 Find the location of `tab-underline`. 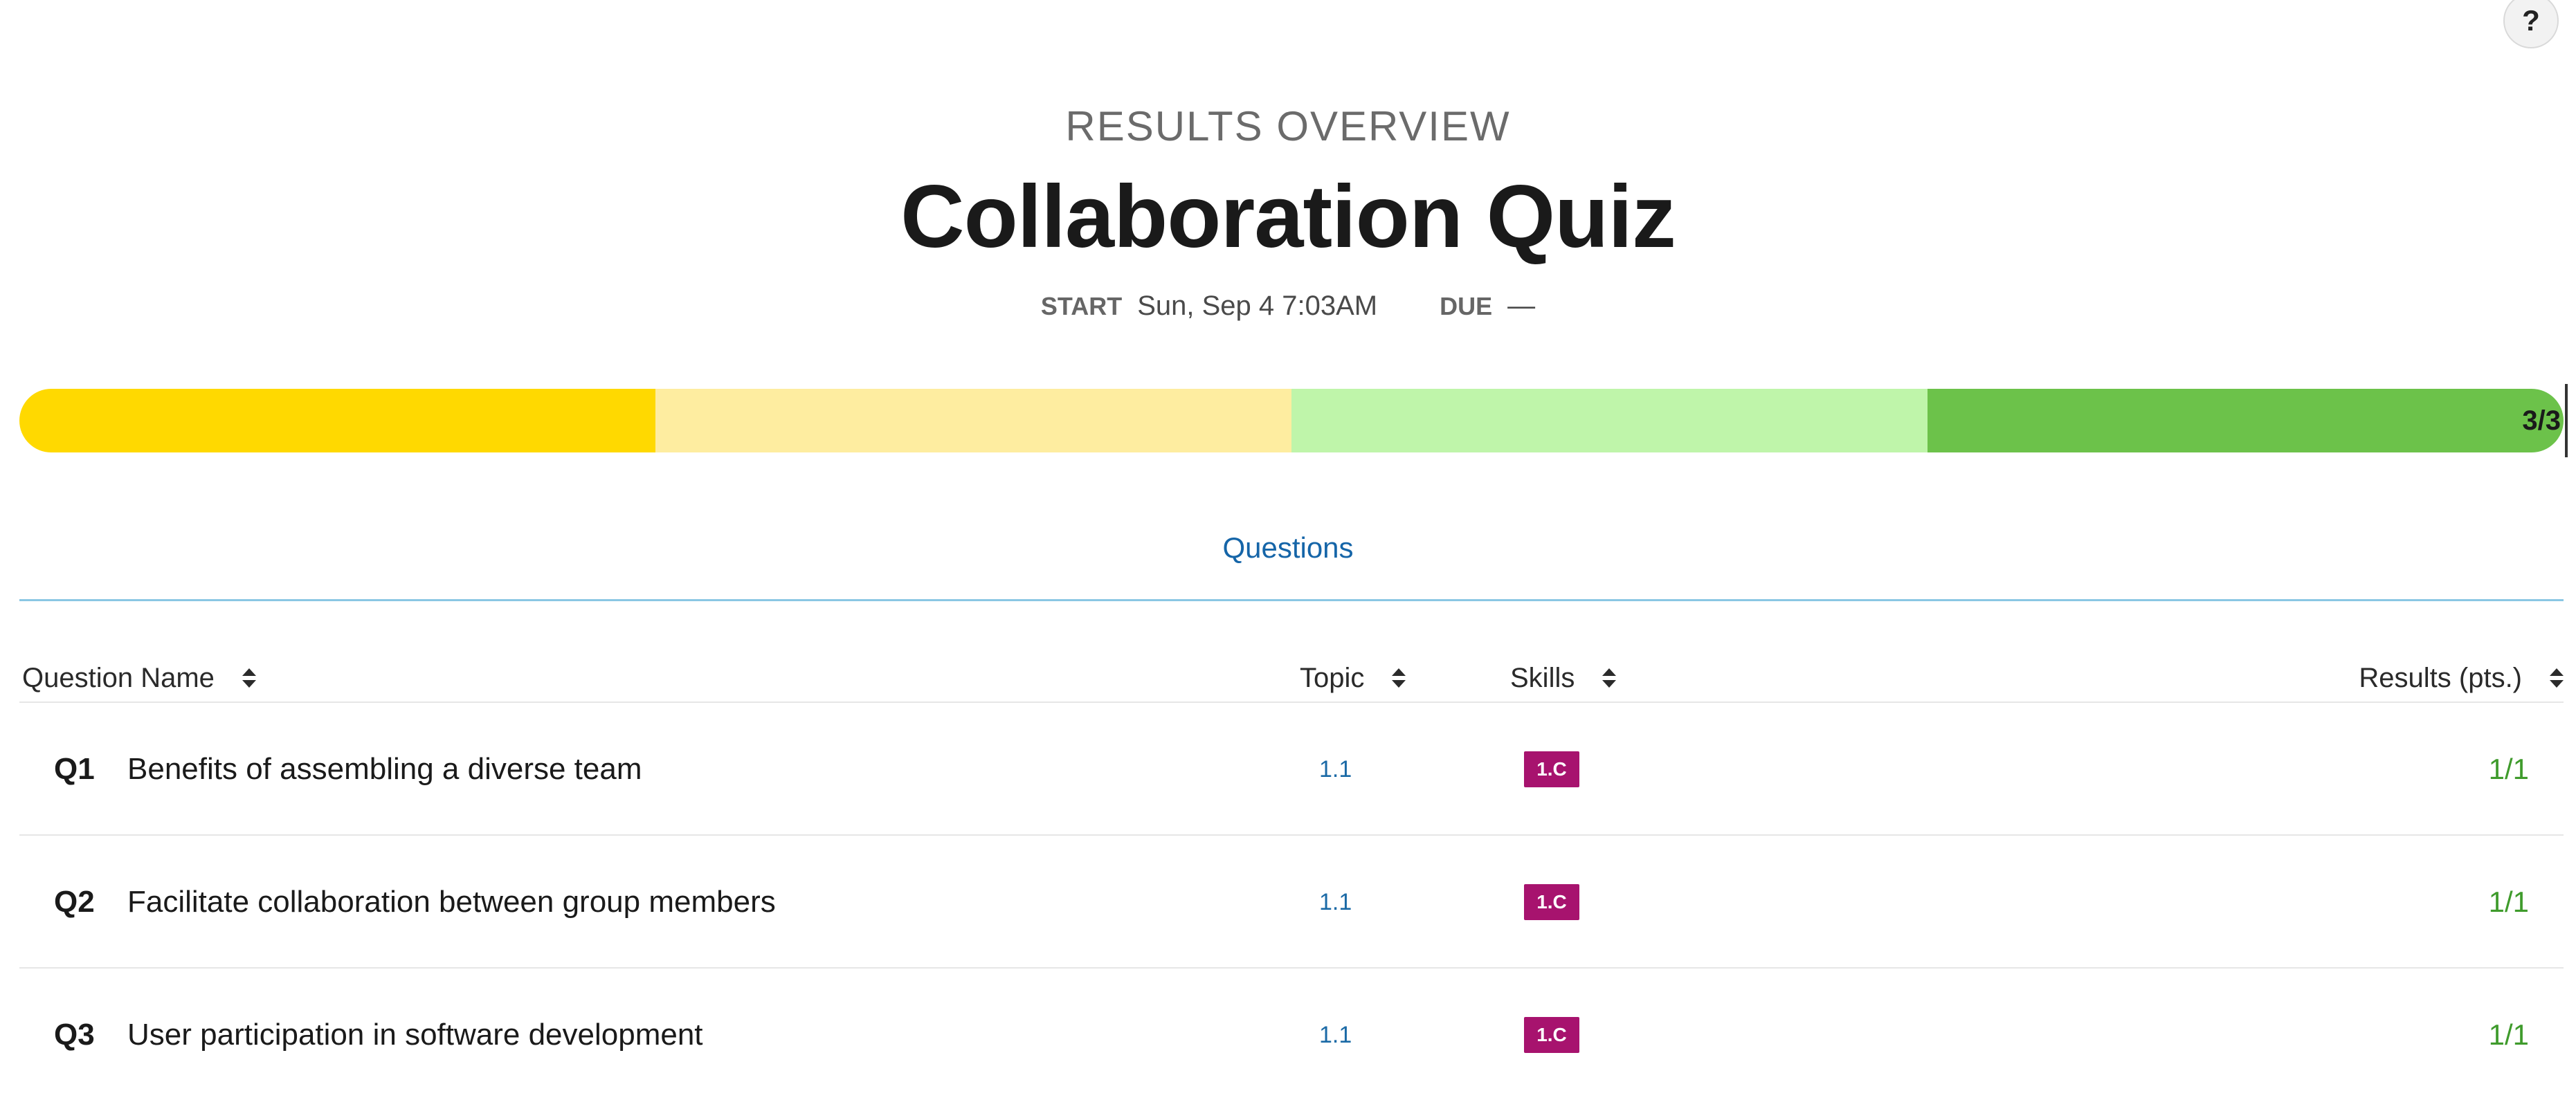

tab-underline is located at coordinates (1291, 600).